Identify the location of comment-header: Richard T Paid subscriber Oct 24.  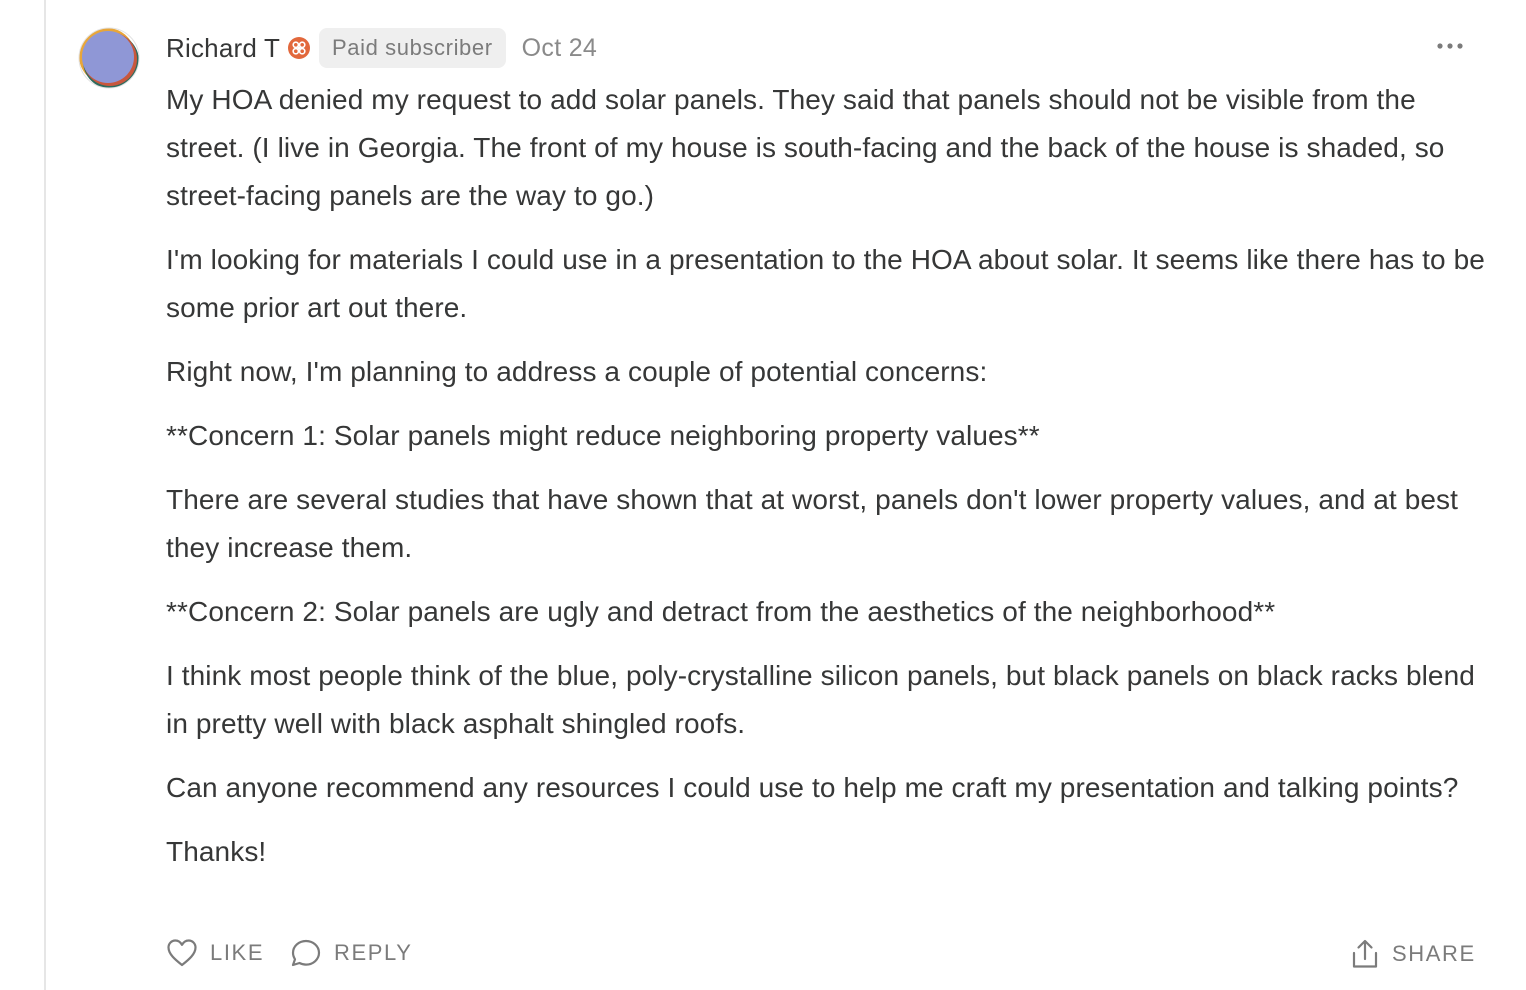
(381, 48).